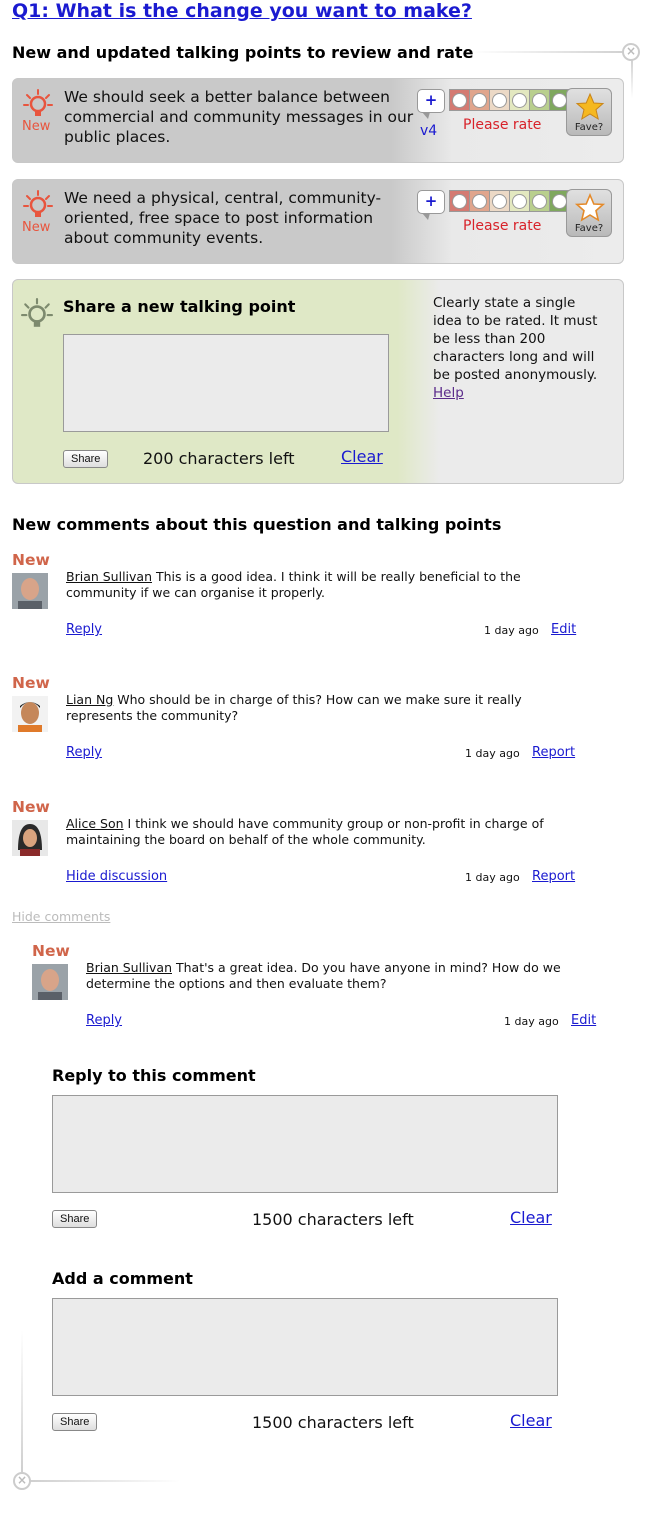 The width and height of the screenshot is (647, 1526). Describe the element at coordinates (242, 11) in the screenshot. I see `question-title-link: Q1: What is the change you want to make?` at that location.